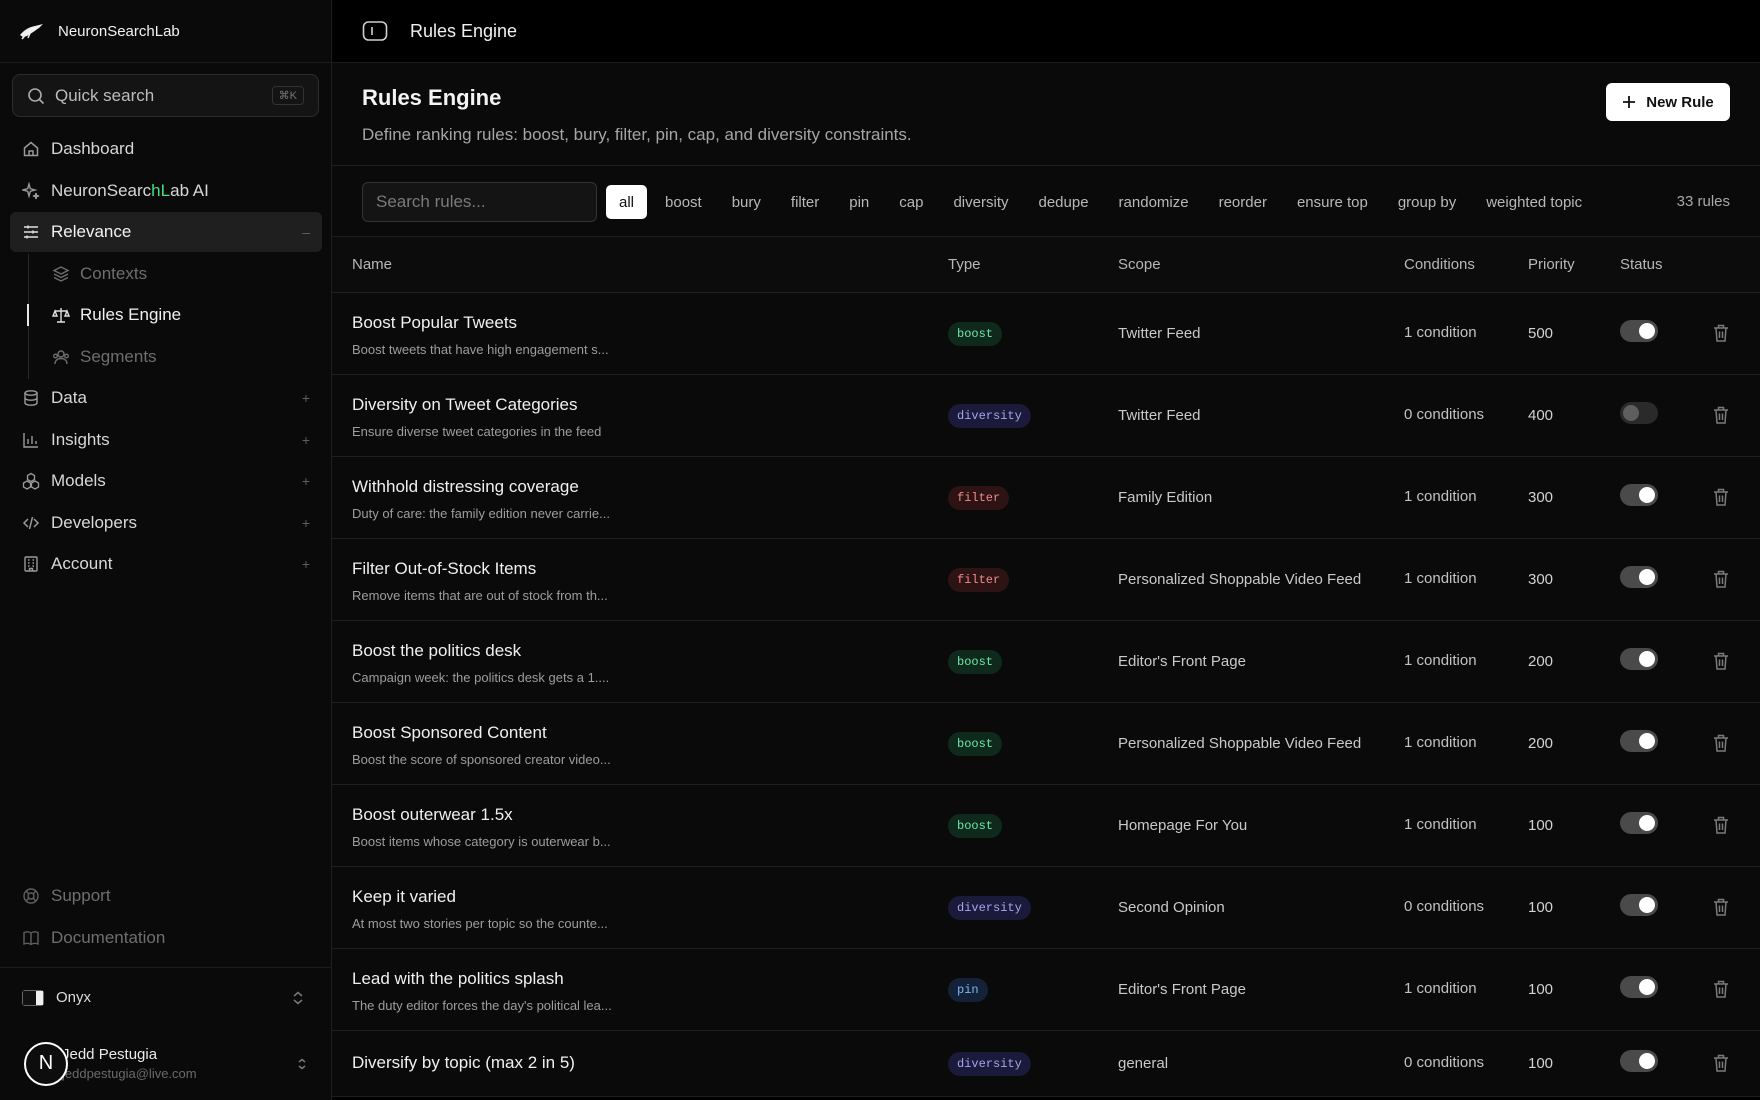 The image size is (1760, 1100). What do you see at coordinates (1551, 264) in the screenshot?
I see `col-priority: Priority` at bounding box center [1551, 264].